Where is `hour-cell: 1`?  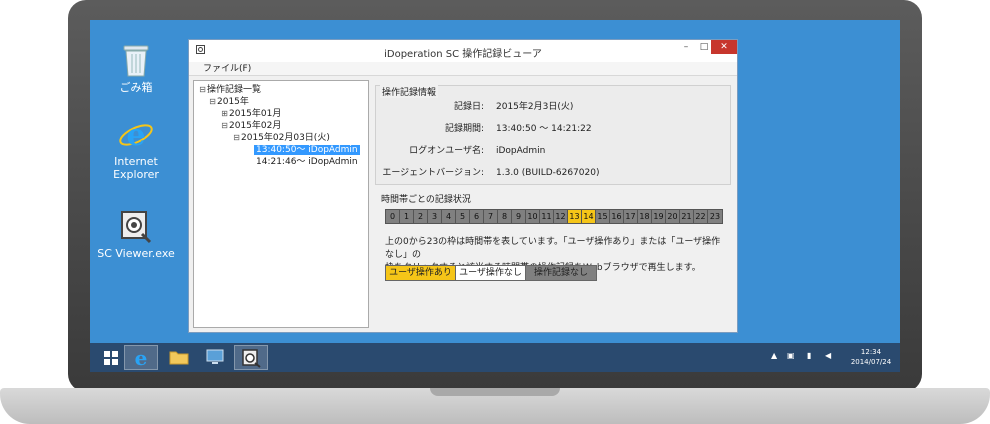
hour-cell: 1 is located at coordinates (407, 216).